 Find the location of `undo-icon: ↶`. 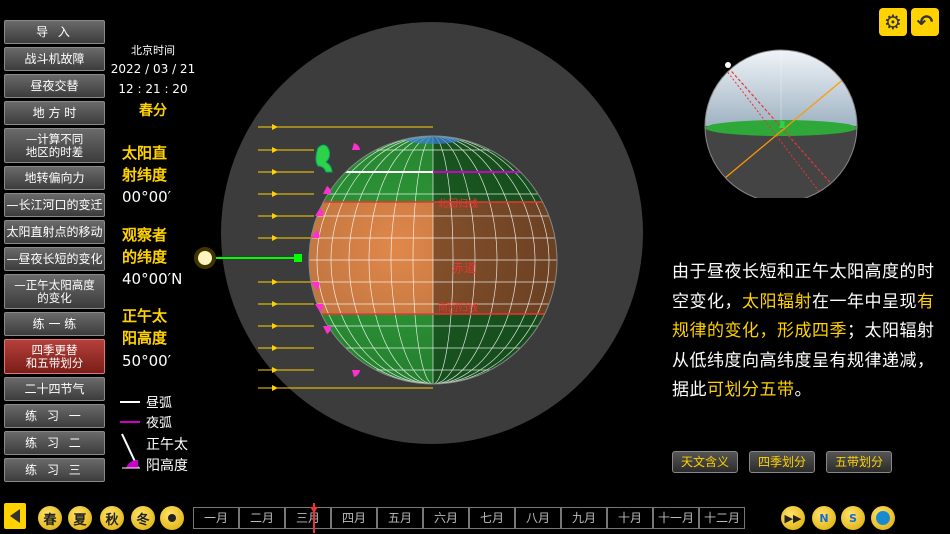

undo-icon: ↶ is located at coordinates (925, 22).